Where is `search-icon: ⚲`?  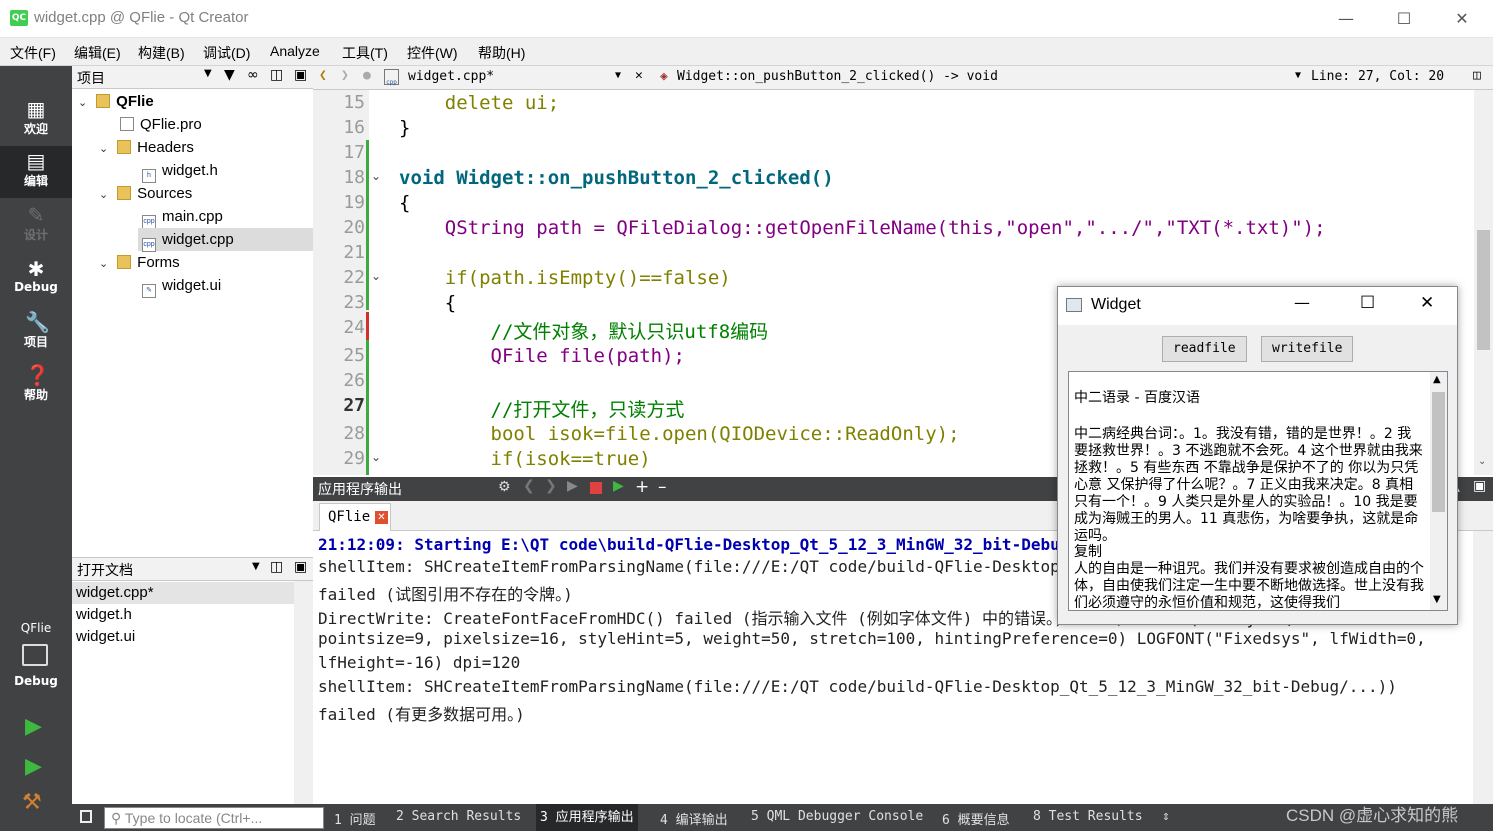 search-icon: ⚲ is located at coordinates (116, 818).